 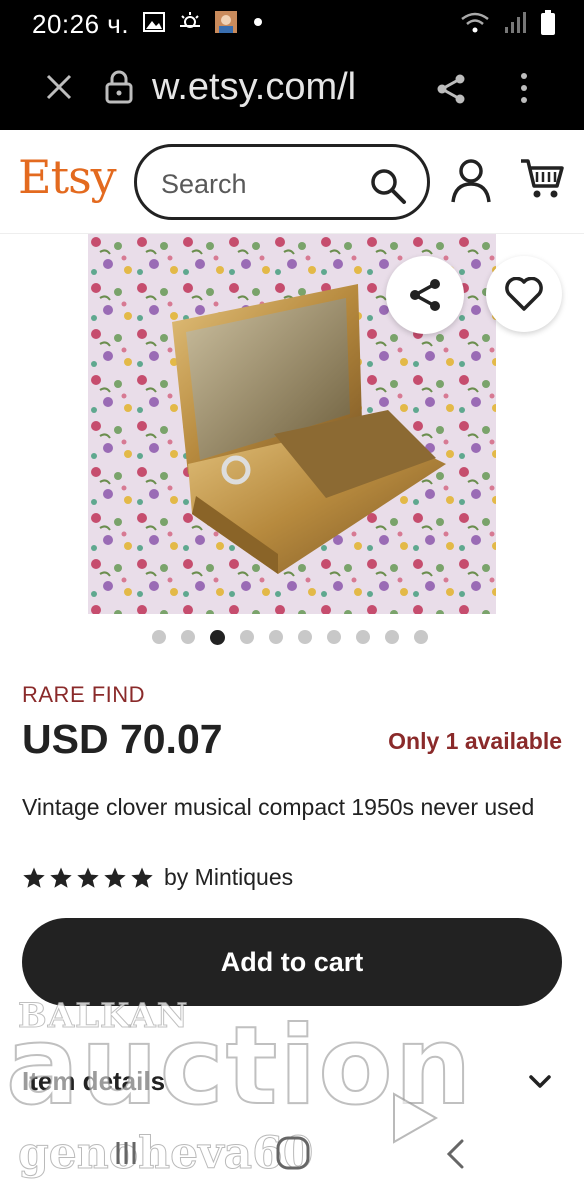 What do you see at coordinates (258, 22) in the screenshot?
I see `more-notifications-dot` at bounding box center [258, 22].